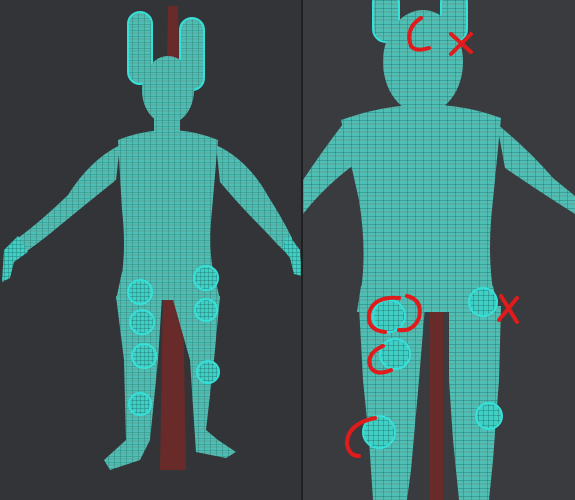  What do you see at coordinates (536, 169) in the screenshot?
I see `right-arm` at bounding box center [536, 169].